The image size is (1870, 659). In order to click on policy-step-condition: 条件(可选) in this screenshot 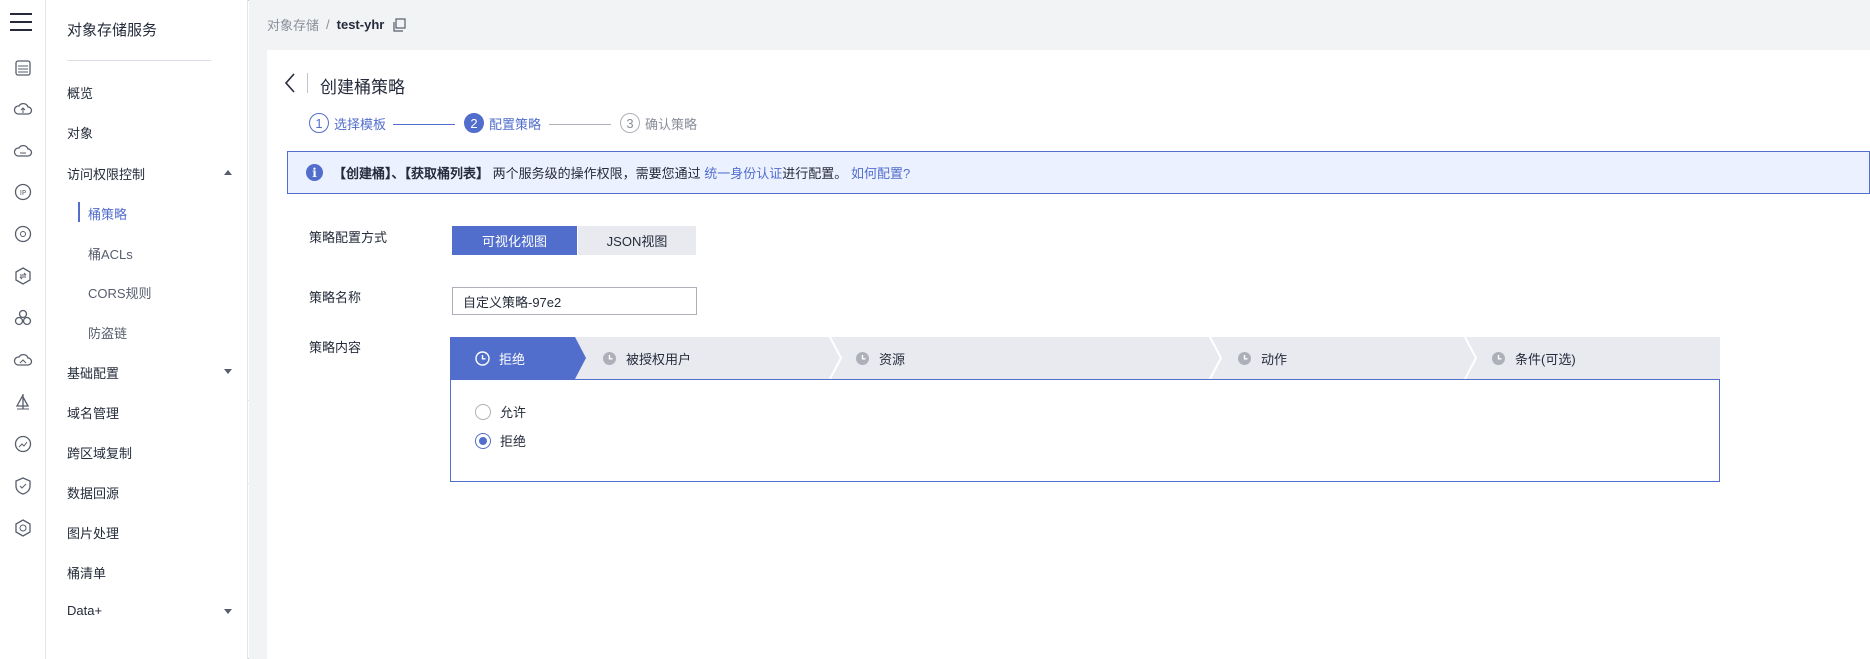, I will do `click(1533, 358)`.